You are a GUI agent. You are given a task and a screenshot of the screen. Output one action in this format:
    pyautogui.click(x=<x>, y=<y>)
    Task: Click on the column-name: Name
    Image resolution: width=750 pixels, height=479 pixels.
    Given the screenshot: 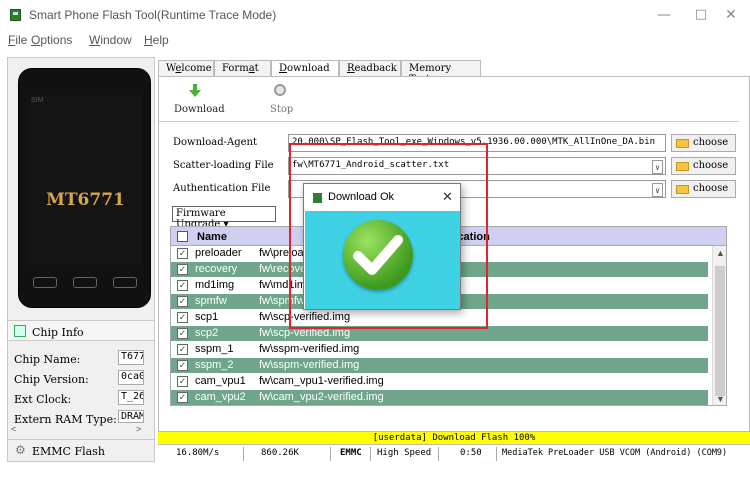 What is the action you would take?
    pyautogui.click(x=212, y=237)
    